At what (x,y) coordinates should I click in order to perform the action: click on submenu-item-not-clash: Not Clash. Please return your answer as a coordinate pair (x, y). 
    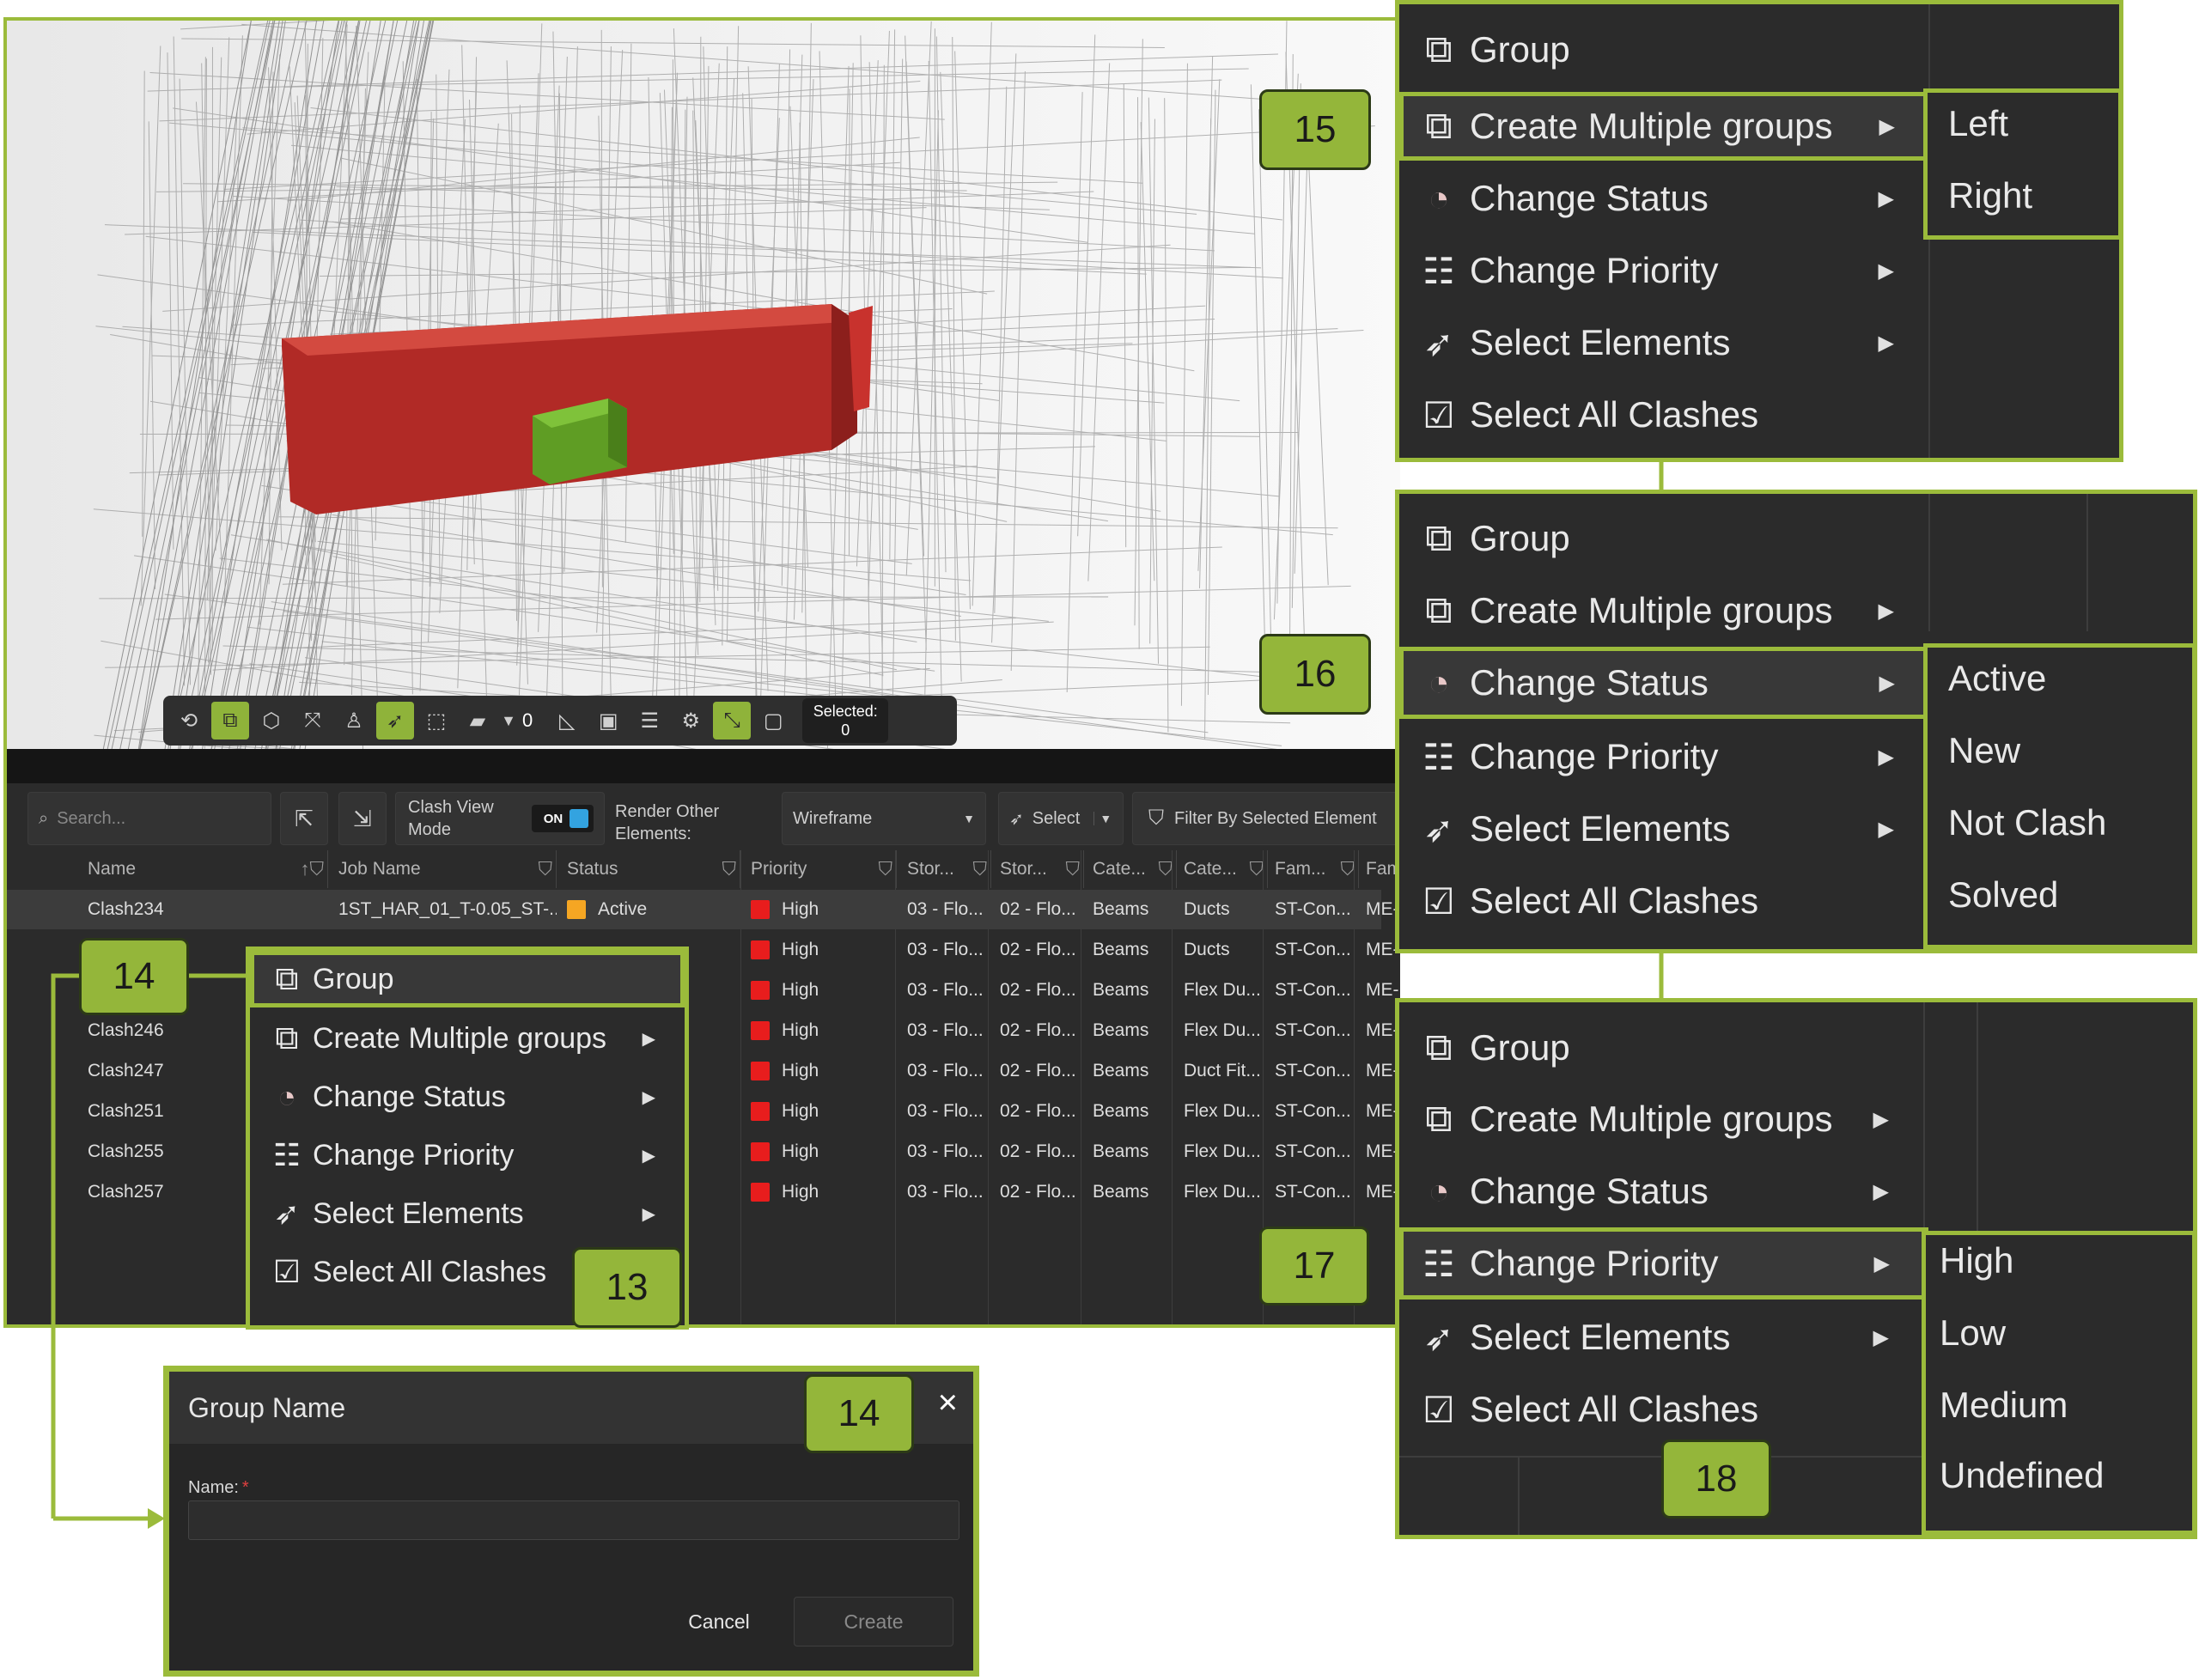
    Looking at the image, I should click on (2027, 823).